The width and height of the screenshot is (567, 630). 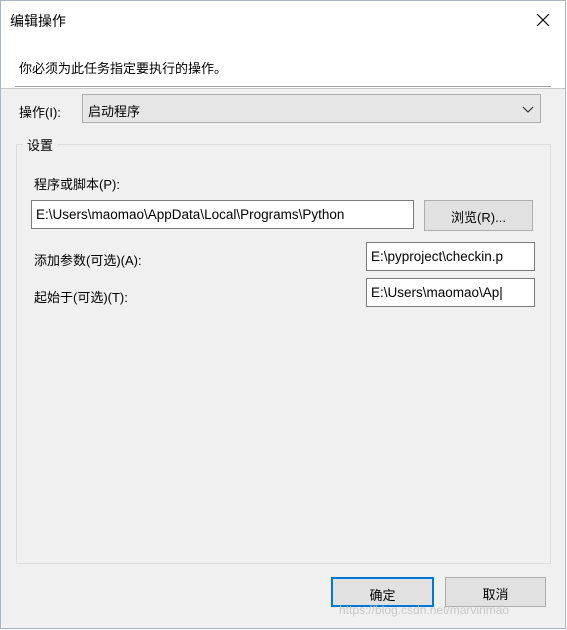 I want to click on startin-label: 起始于(可选)(T):, so click(x=81, y=297).